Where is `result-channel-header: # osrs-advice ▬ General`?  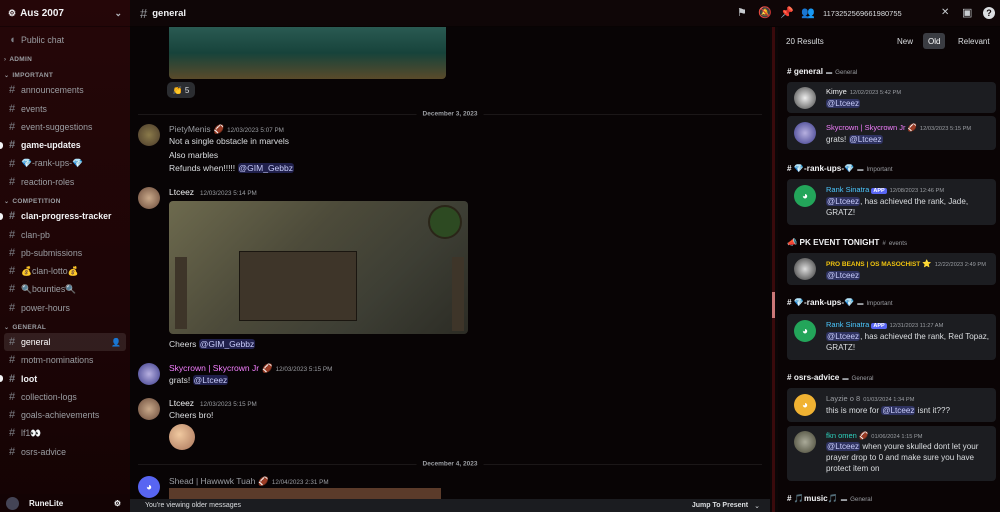 result-channel-header: # osrs-advice ▬ General is located at coordinates (830, 377).